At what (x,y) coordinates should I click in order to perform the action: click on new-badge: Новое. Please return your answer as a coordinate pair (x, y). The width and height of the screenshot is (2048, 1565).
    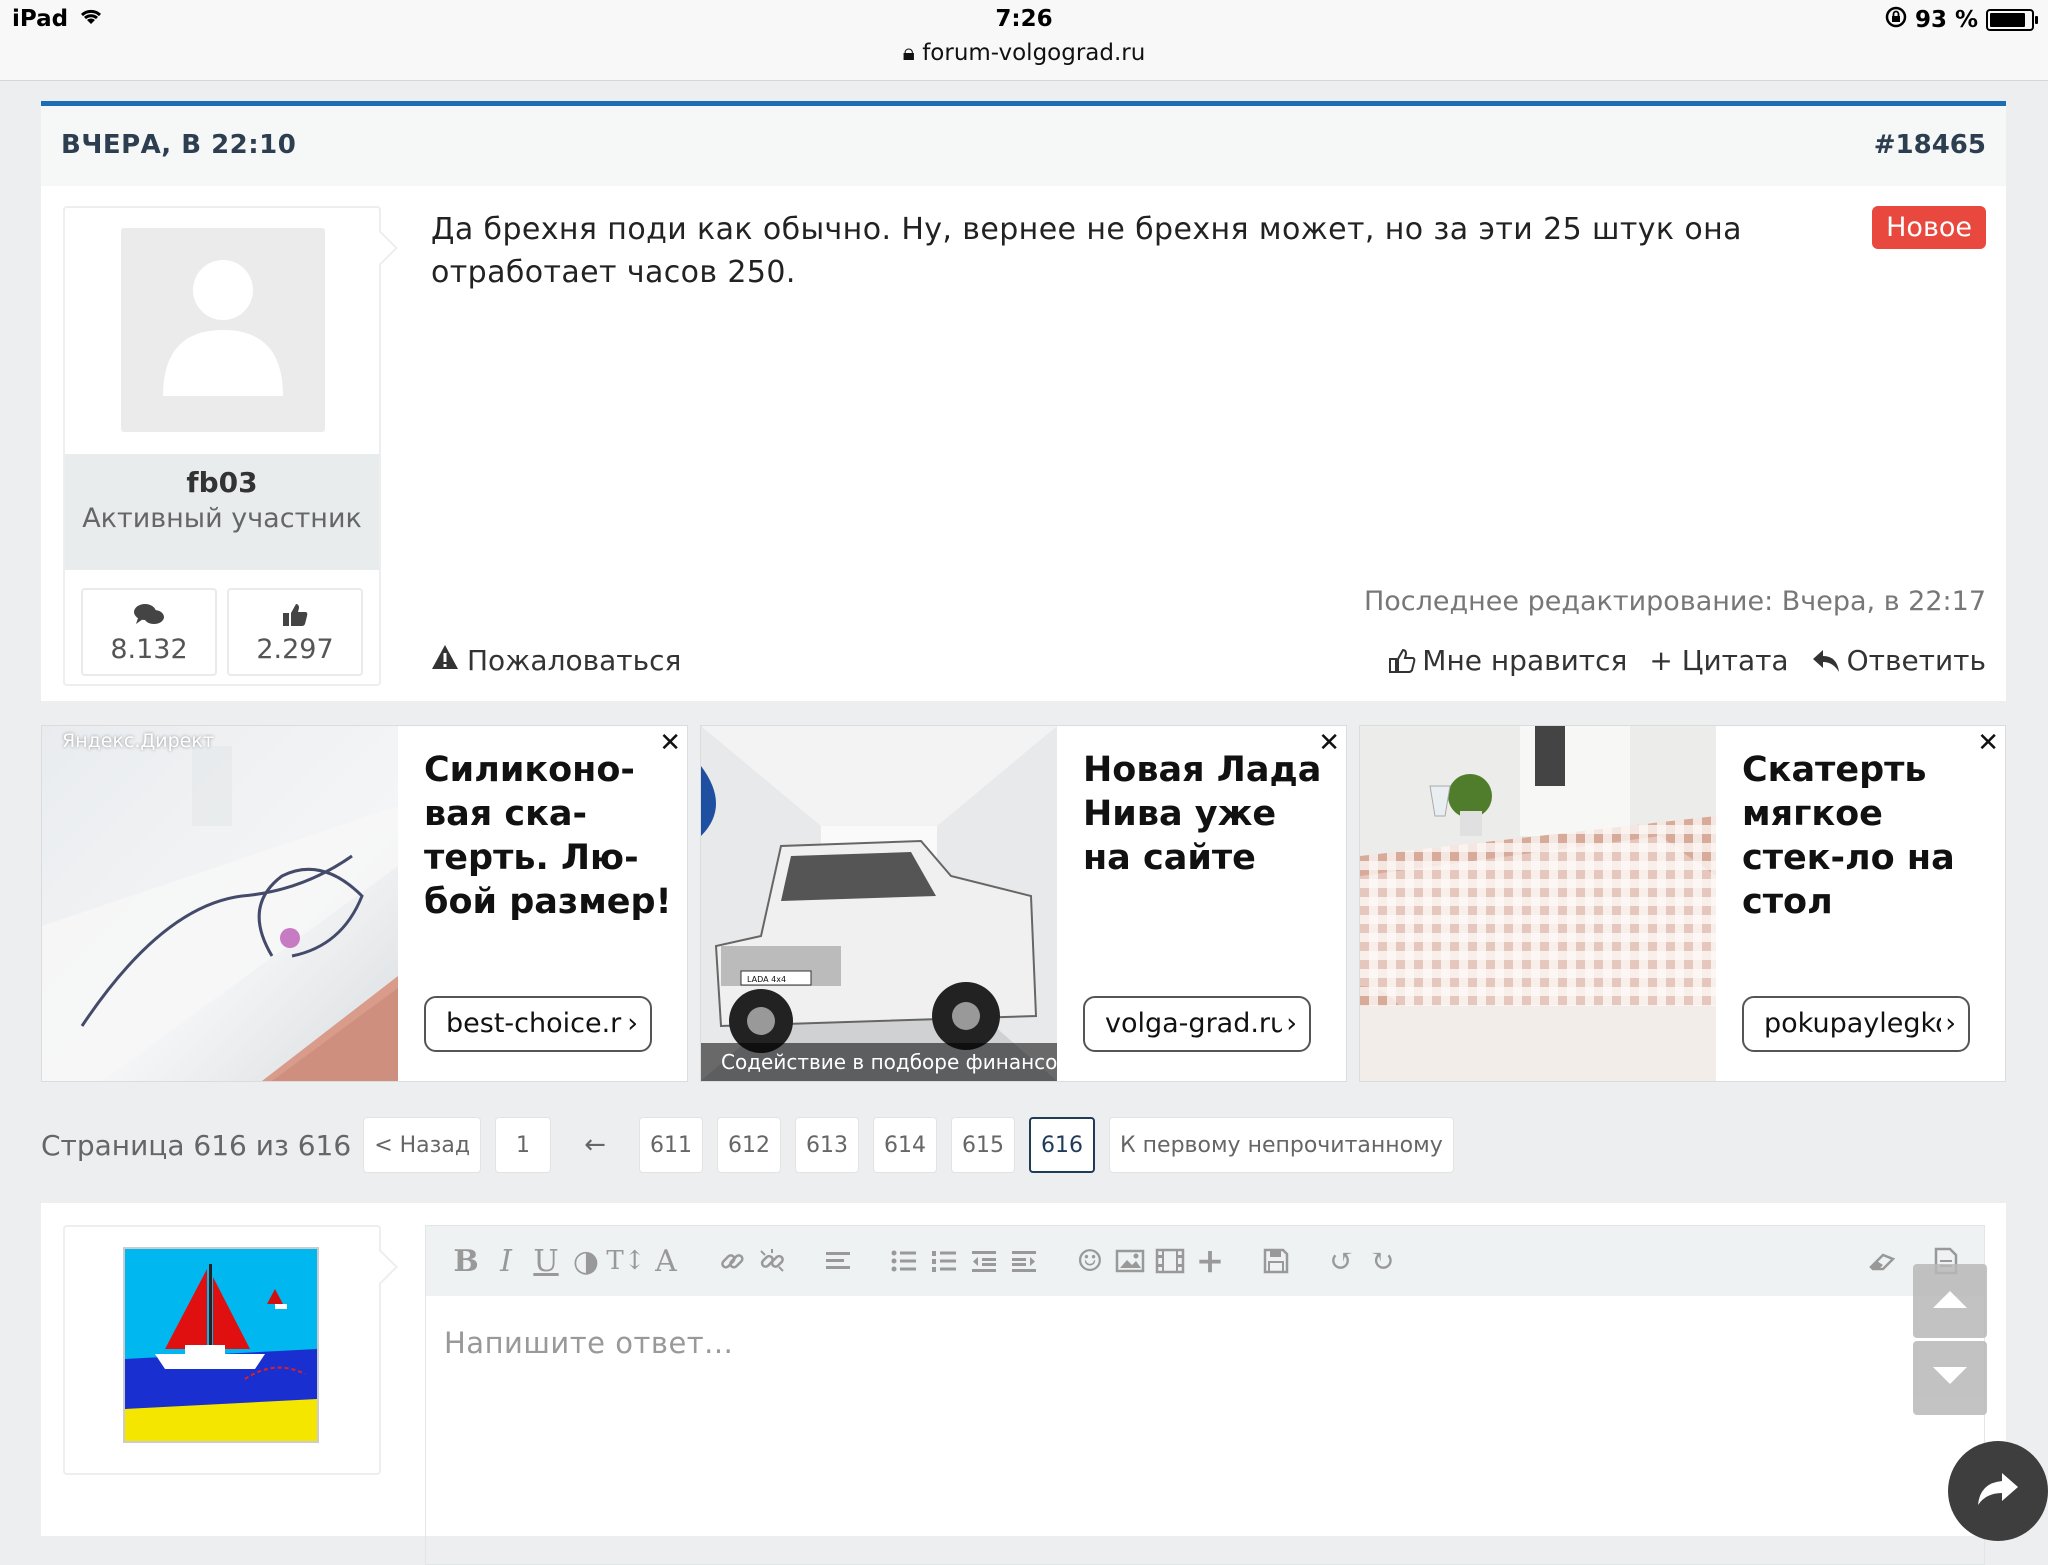
    Looking at the image, I should click on (1929, 227).